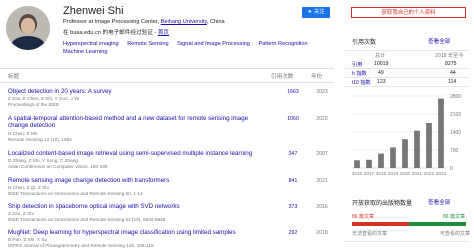  What do you see at coordinates (13, 76) in the screenshot?
I see `sort-title-header: 标题` at bounding box center [13, 76].